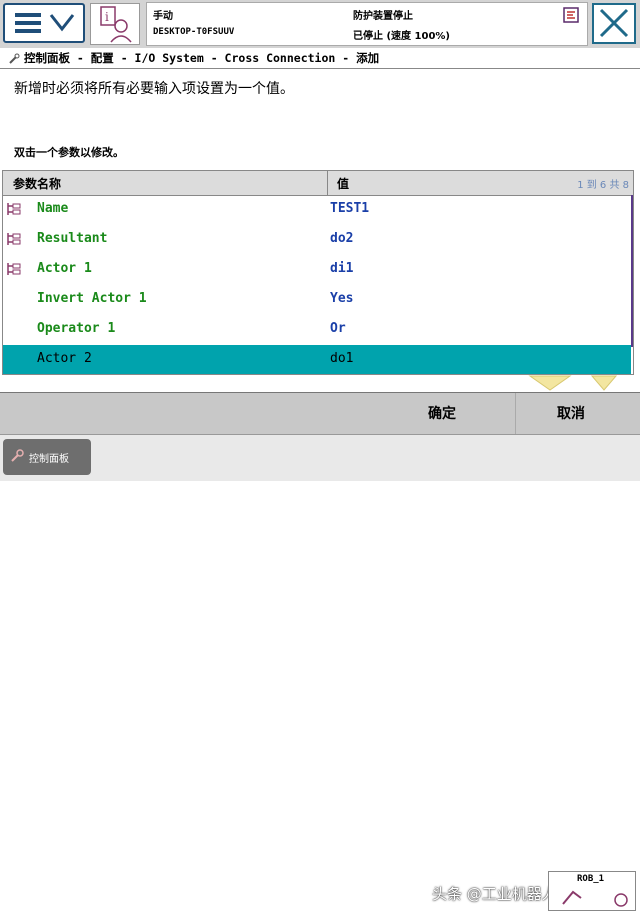 The height and width of the screenshot is (911, 640). Describe the element at coordinates (64, 268) in the screenshot. I see `param-name: Actor 1` at that location.